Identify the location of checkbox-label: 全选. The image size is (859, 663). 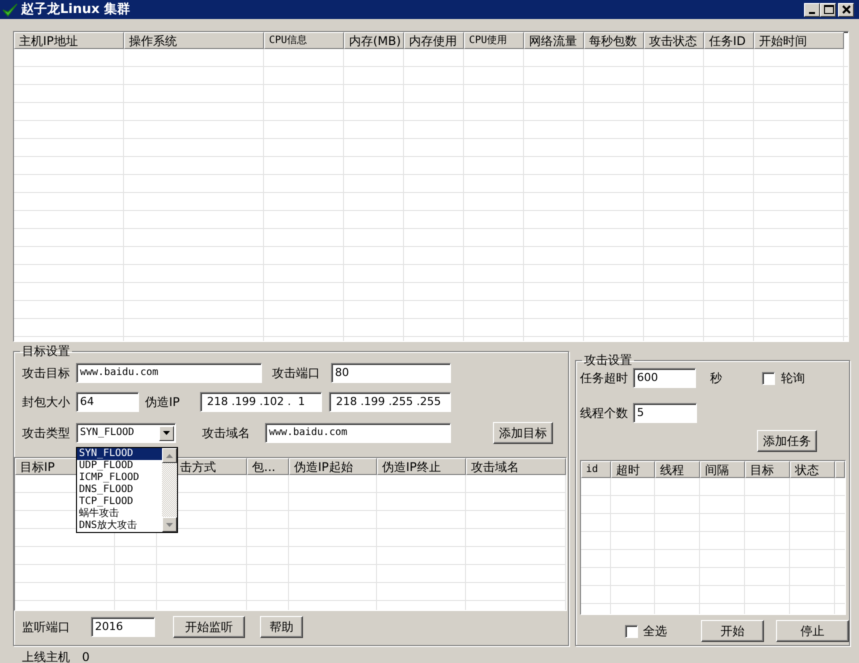
(654, 631).